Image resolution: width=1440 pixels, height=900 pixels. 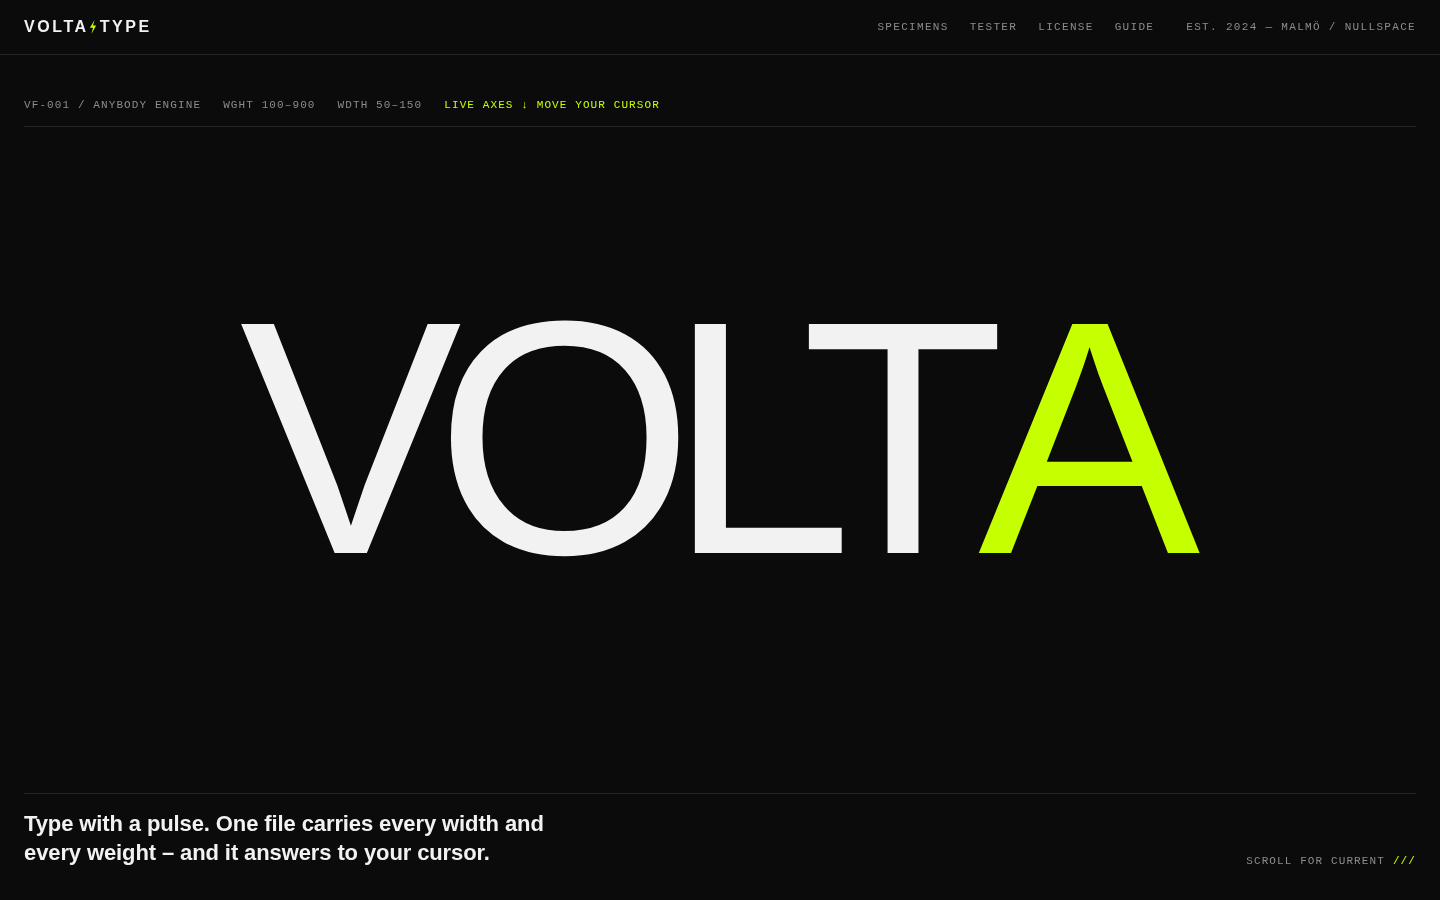 What do you see at coordinates (269, 104) in the screenshot?
I see `axis-tag: WGHT 100–900` at bounding box center [269, 104].